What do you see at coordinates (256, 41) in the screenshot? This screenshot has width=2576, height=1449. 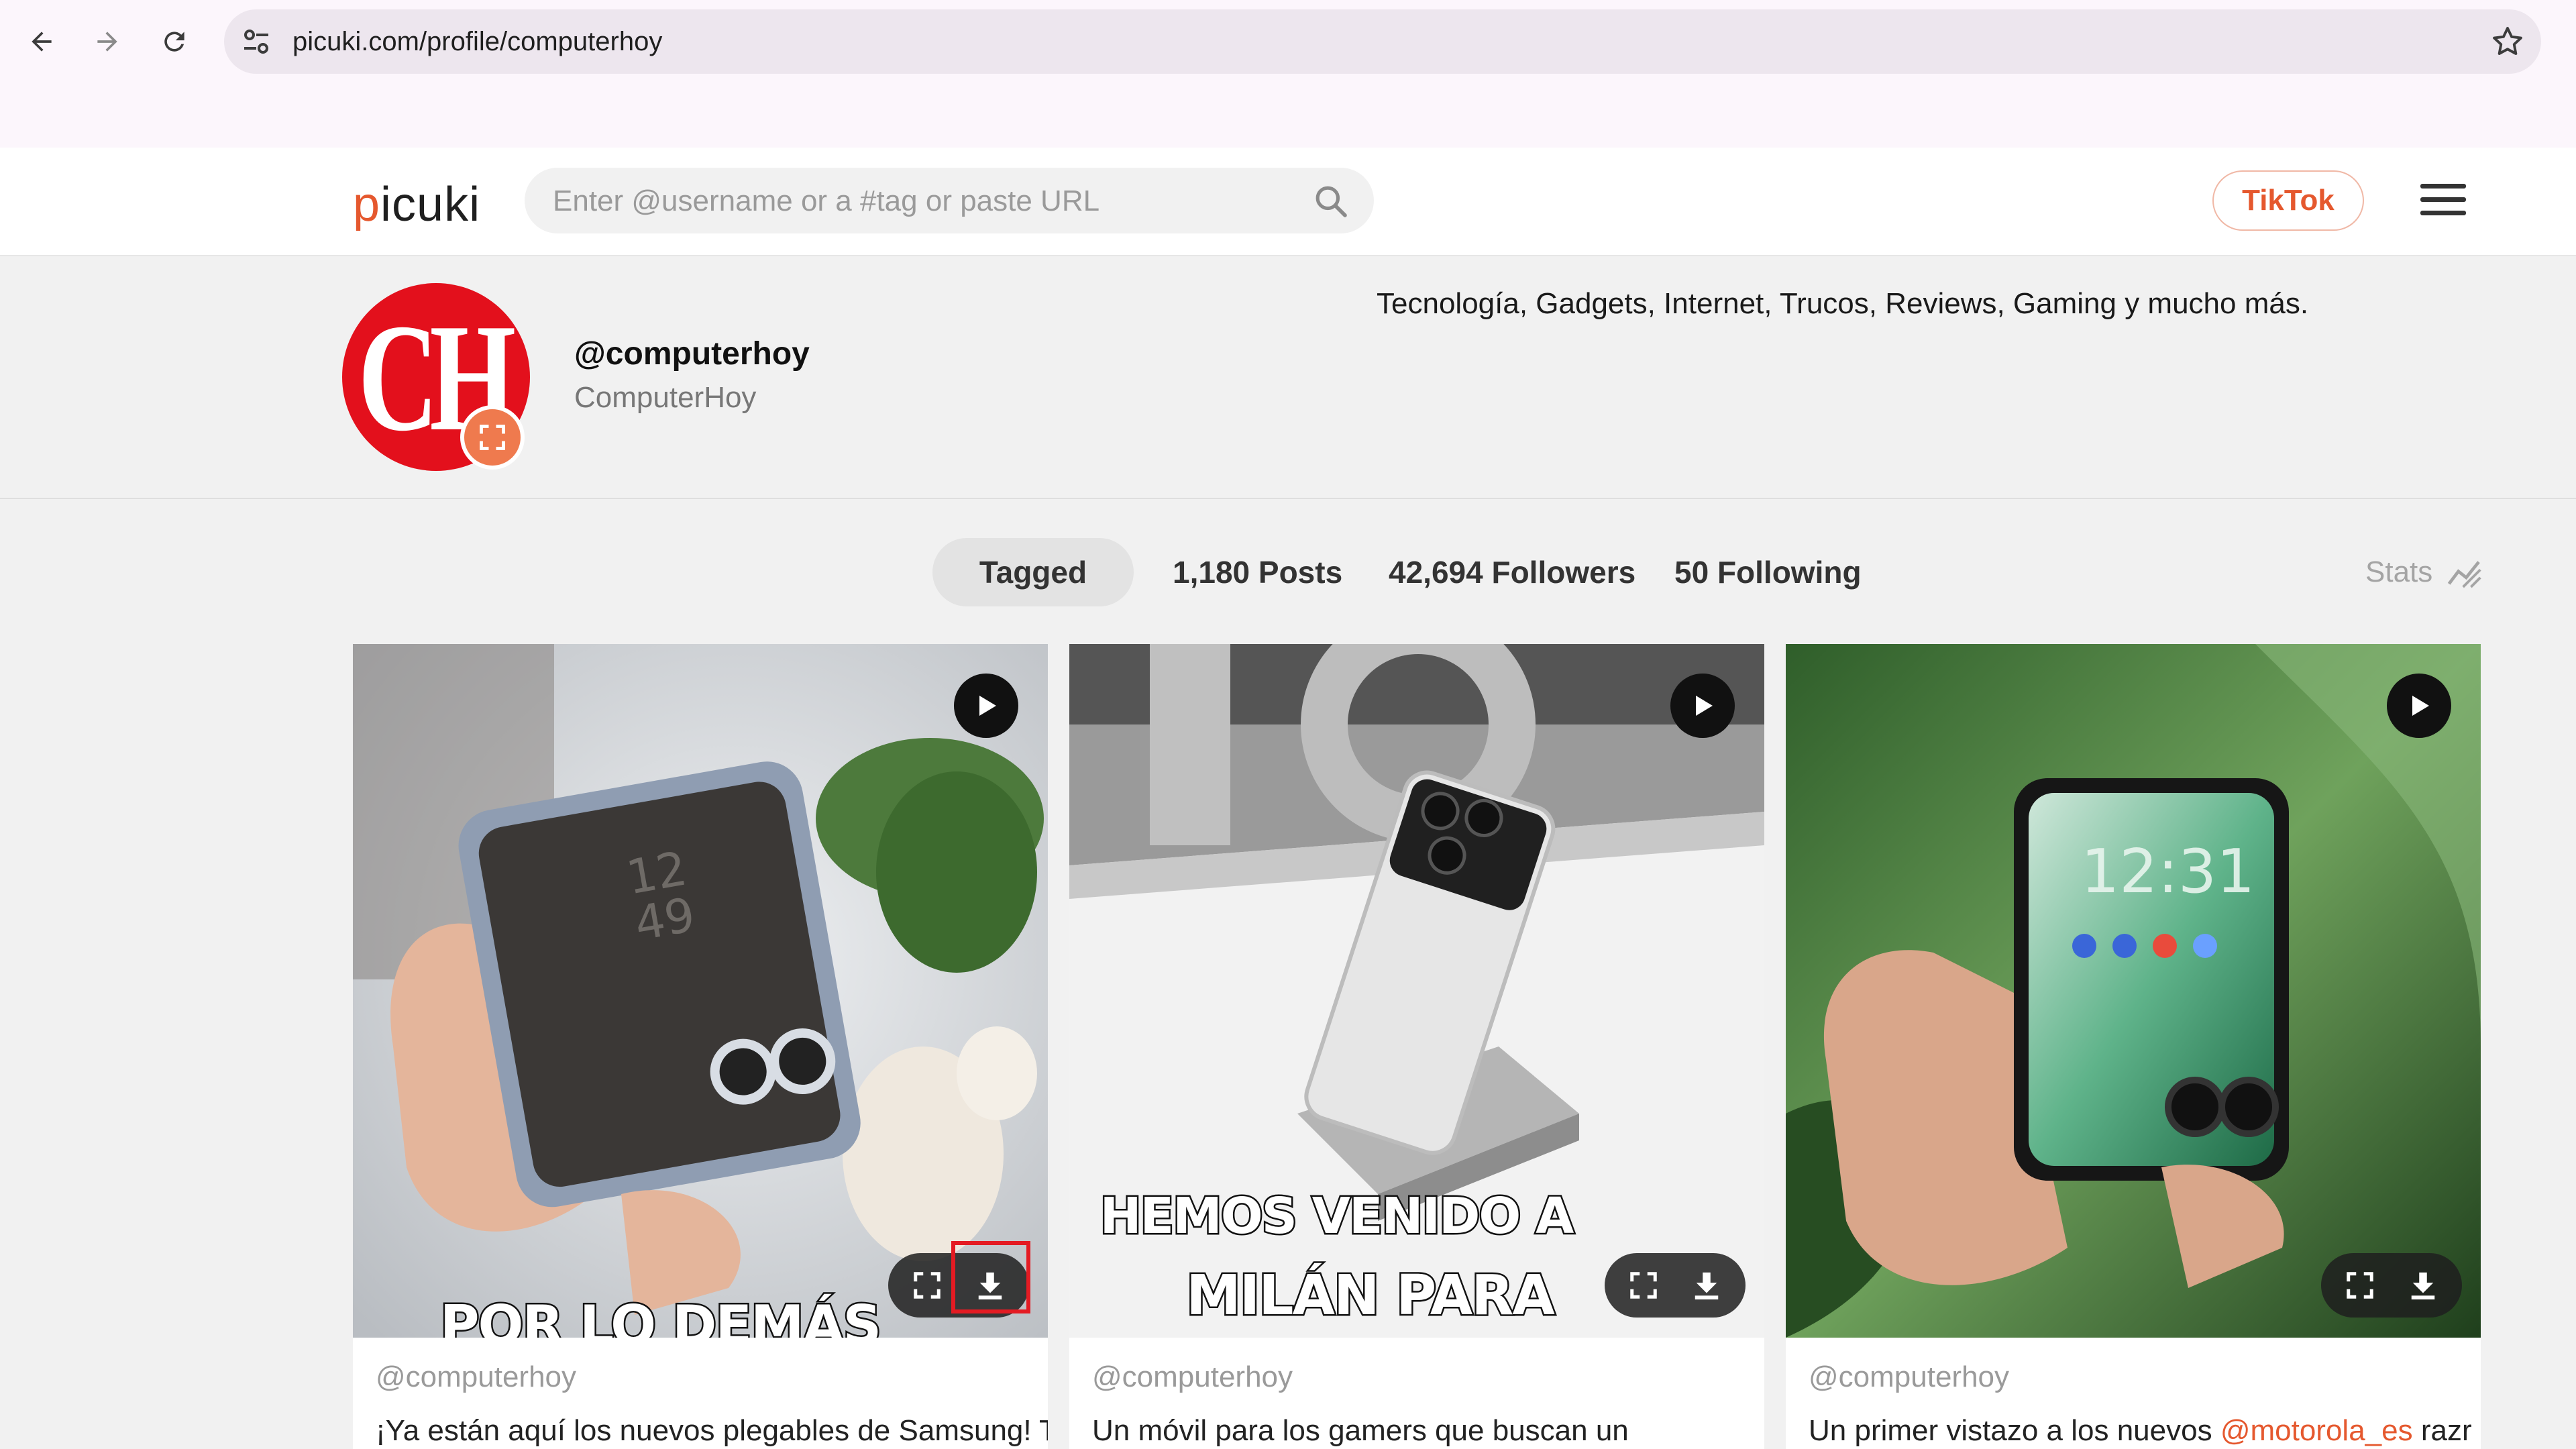 I see `site-info-icon` at bounding box center [256, 41].